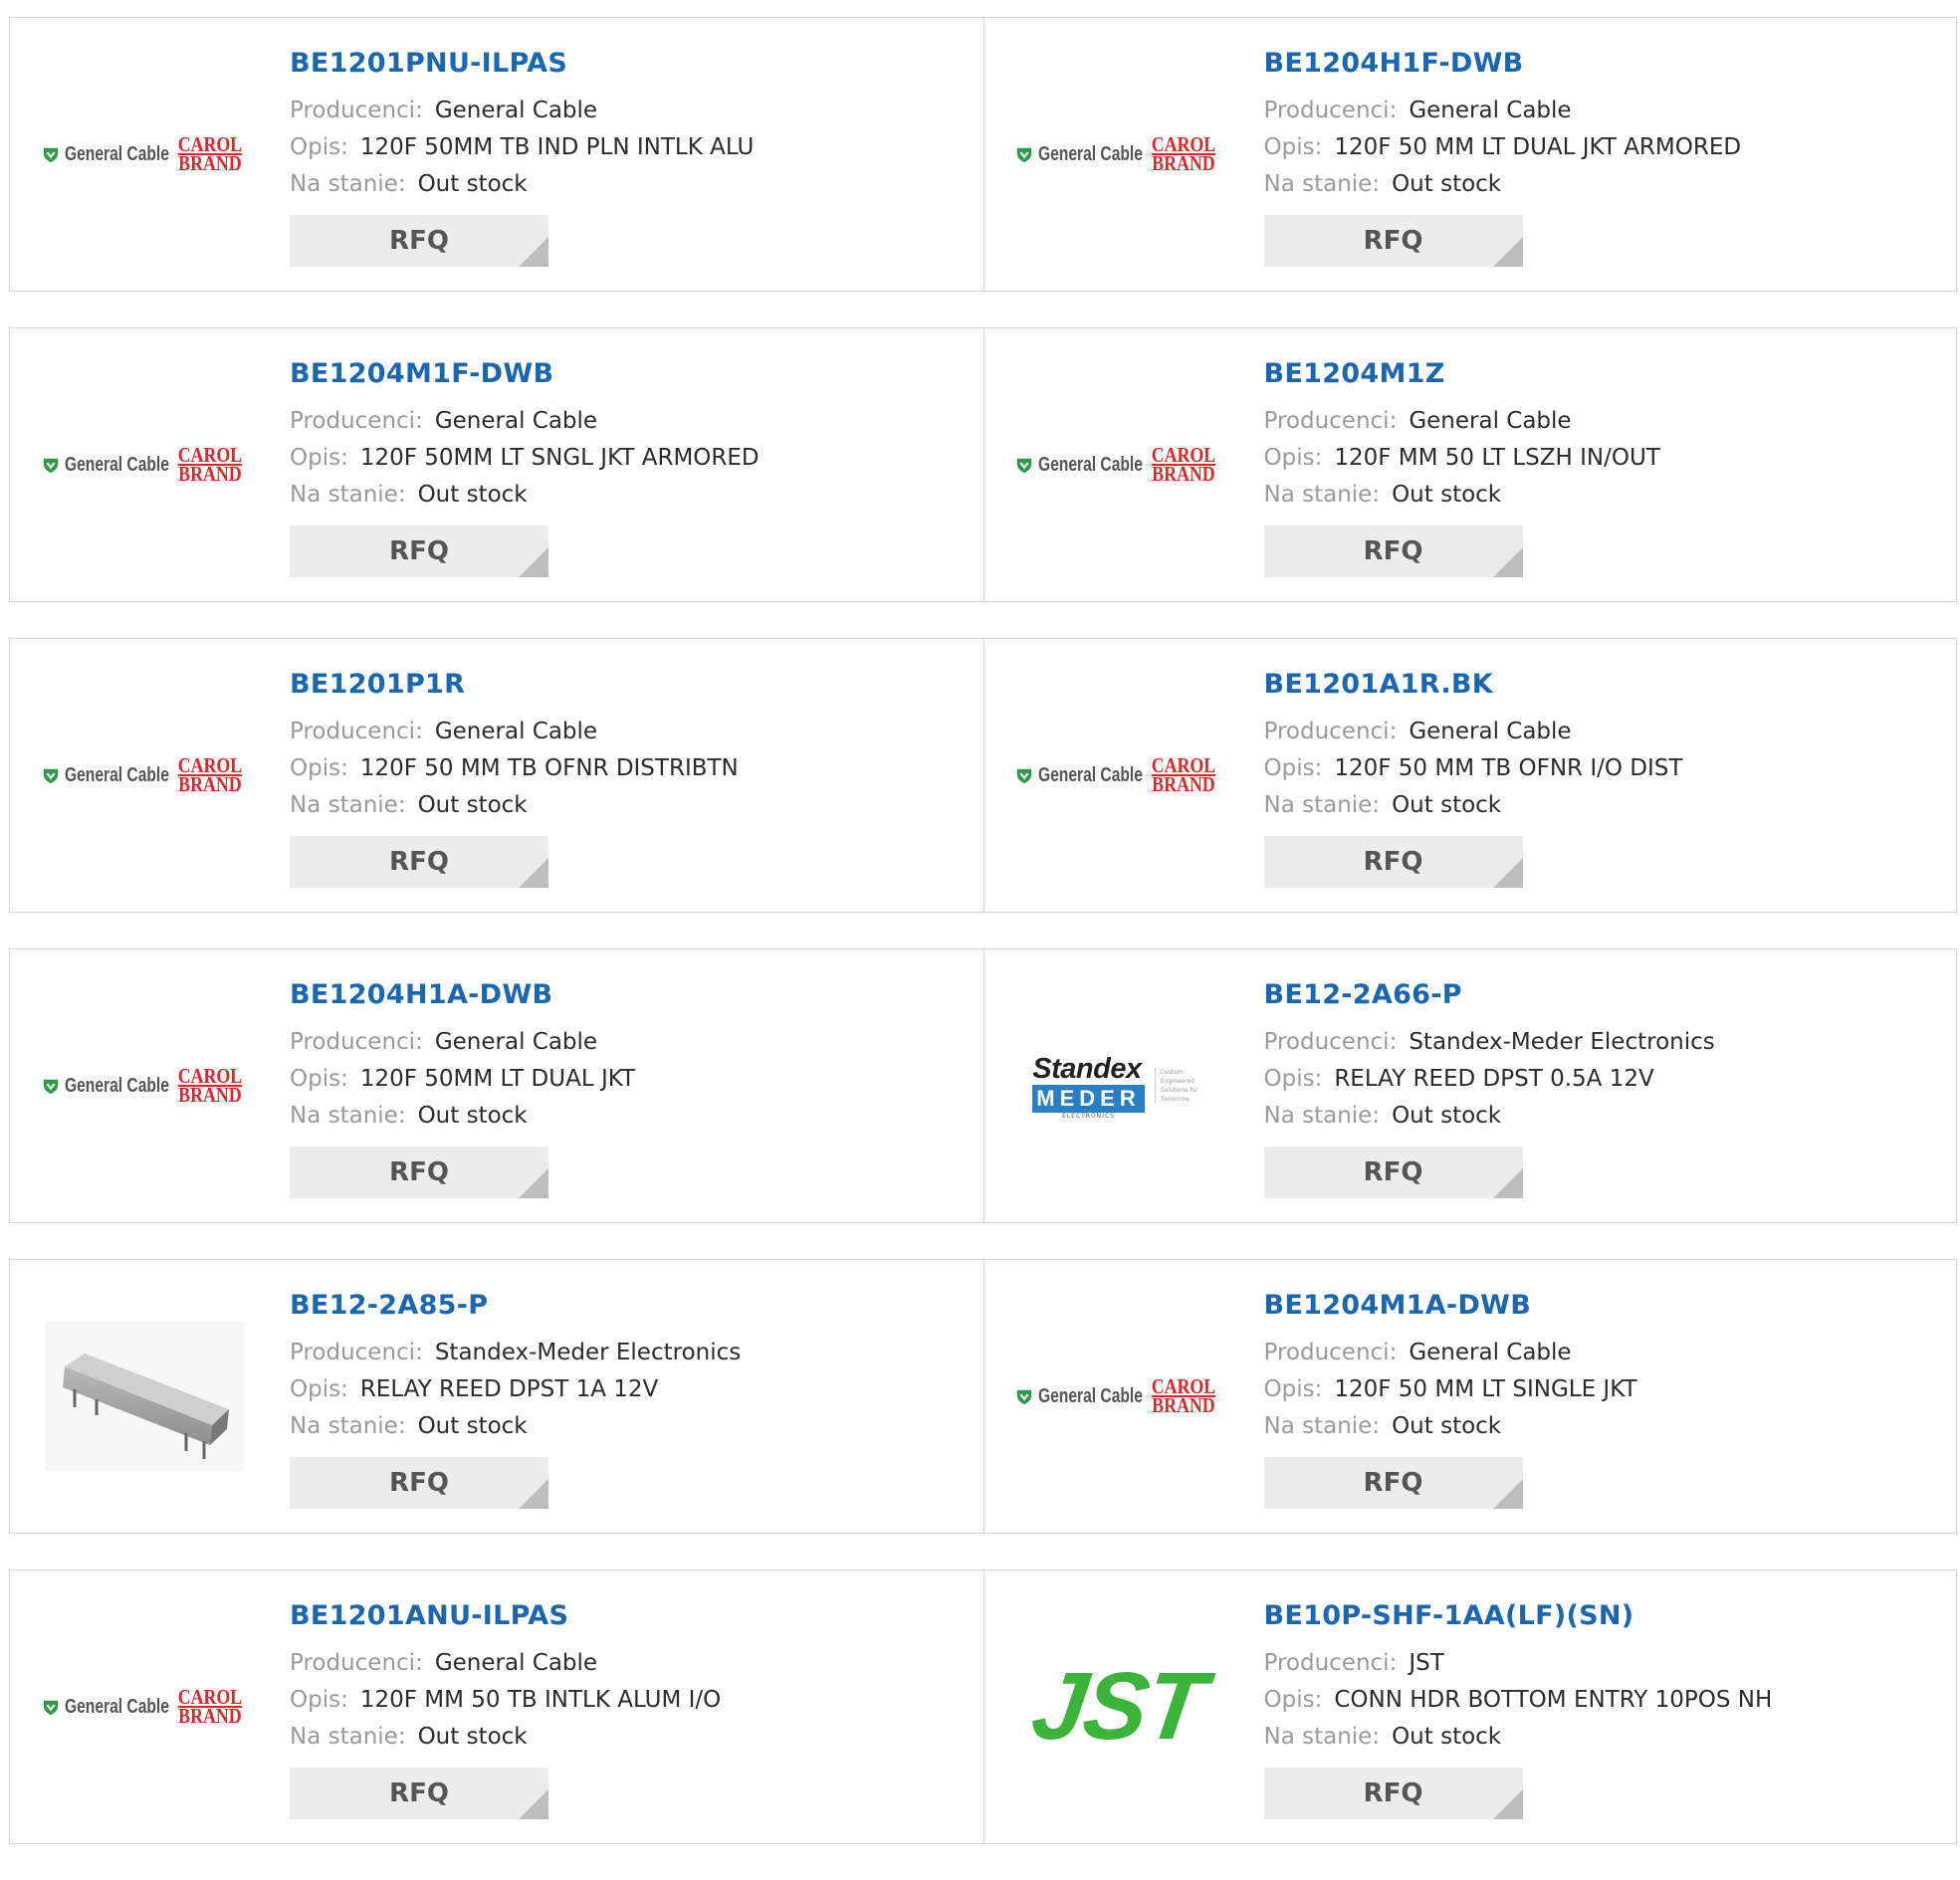  I want to click on part-number-link: BE1204M1Z, so click(1462, 373).